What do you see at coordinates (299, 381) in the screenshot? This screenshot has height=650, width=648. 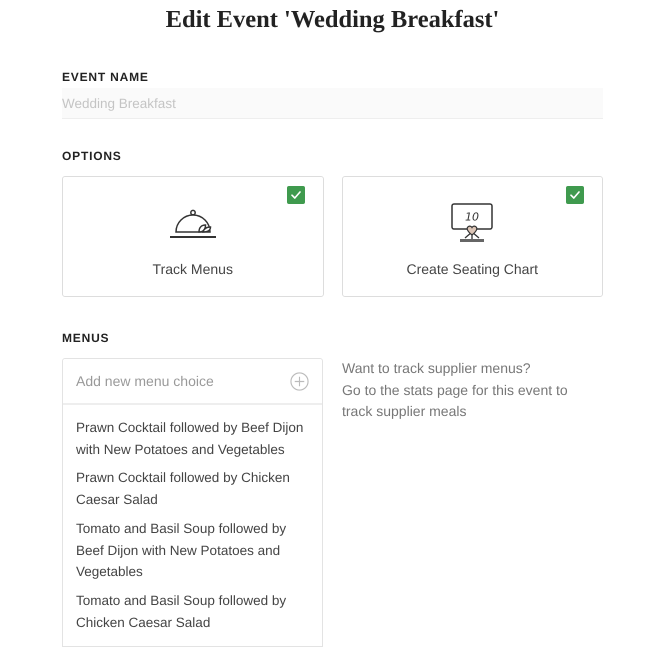 I see `add-icon` at bounding box center [299, 381].